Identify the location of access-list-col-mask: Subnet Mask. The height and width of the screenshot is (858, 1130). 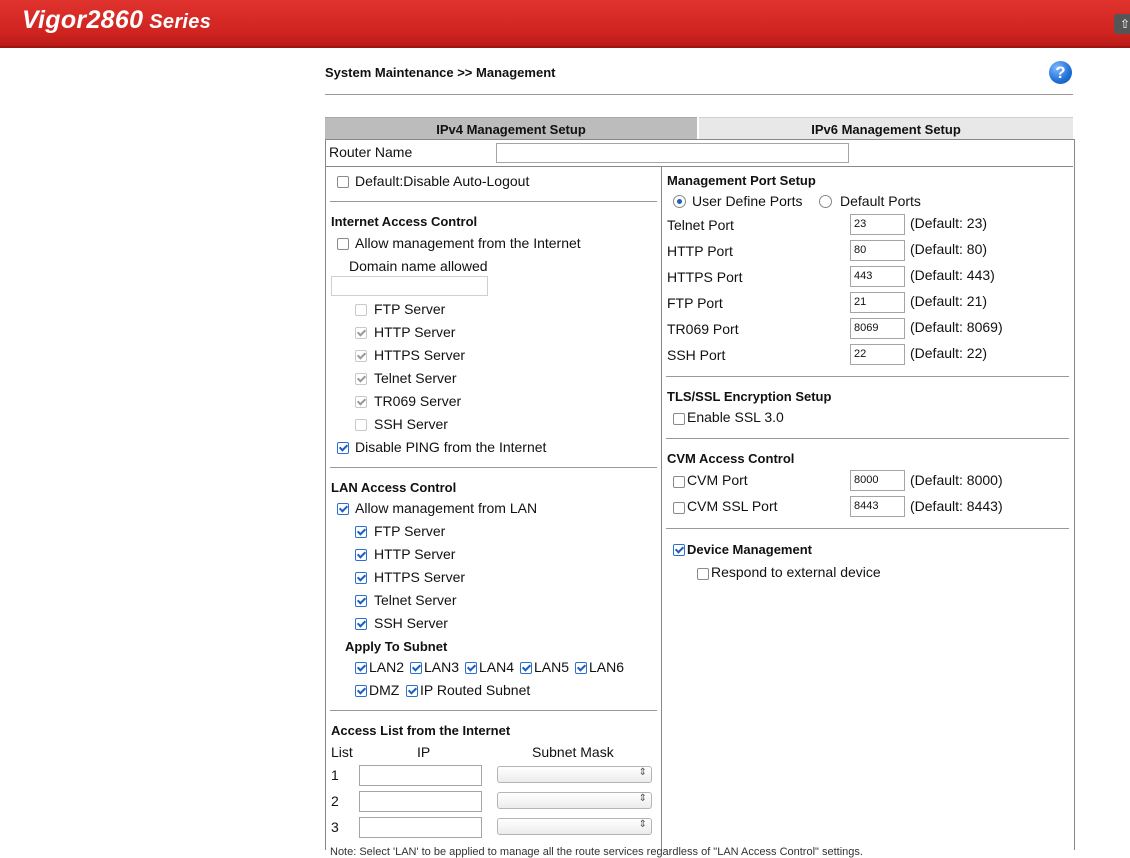
(573, 752).